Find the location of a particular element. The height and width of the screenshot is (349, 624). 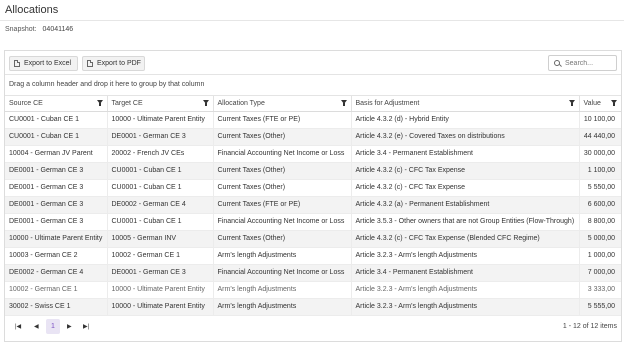

grid-toolbar: Export to Excel Export to PDF is located at coordinates (313, 63).